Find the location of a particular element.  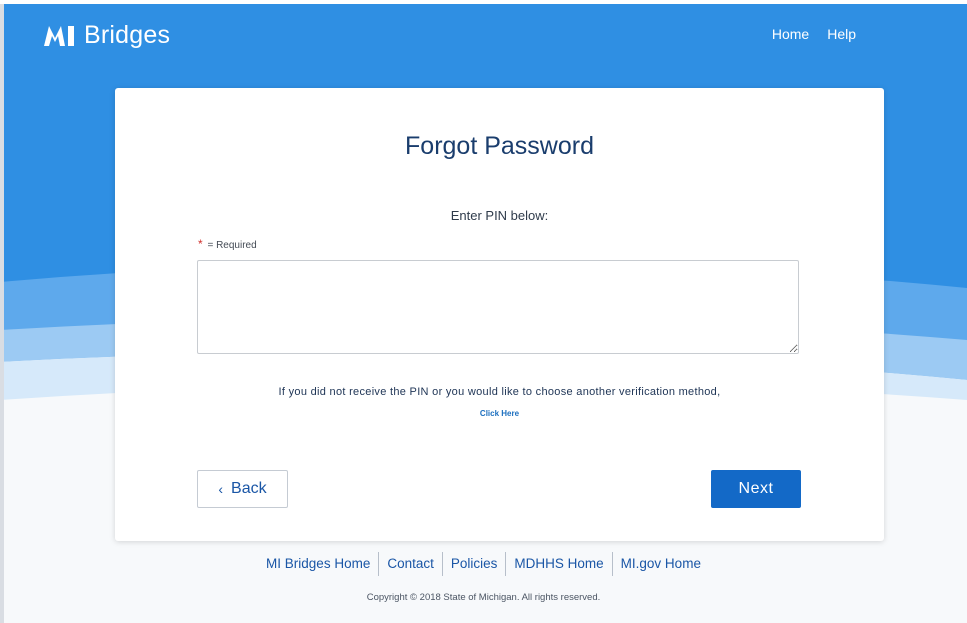

footer-link-policies: Policies is located at coordinates (475, 564).